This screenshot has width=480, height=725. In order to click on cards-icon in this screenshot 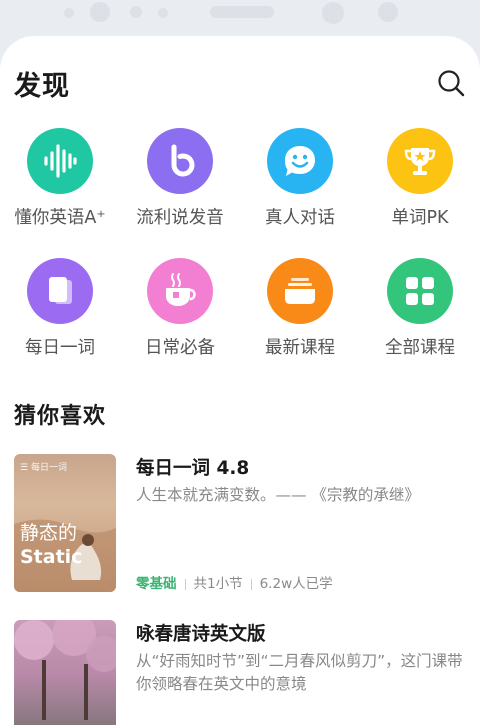, I will do `click(60, 291)`.